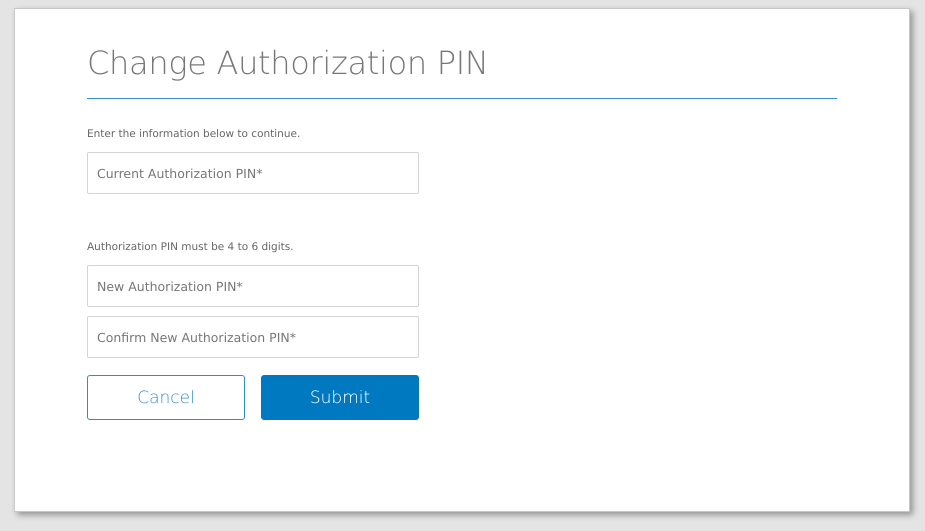 The image size is (925, 531). Describe the element at coordinates (253, 173) in the screenshot. I see `input-field: Current Authorization PIN*` at that location.